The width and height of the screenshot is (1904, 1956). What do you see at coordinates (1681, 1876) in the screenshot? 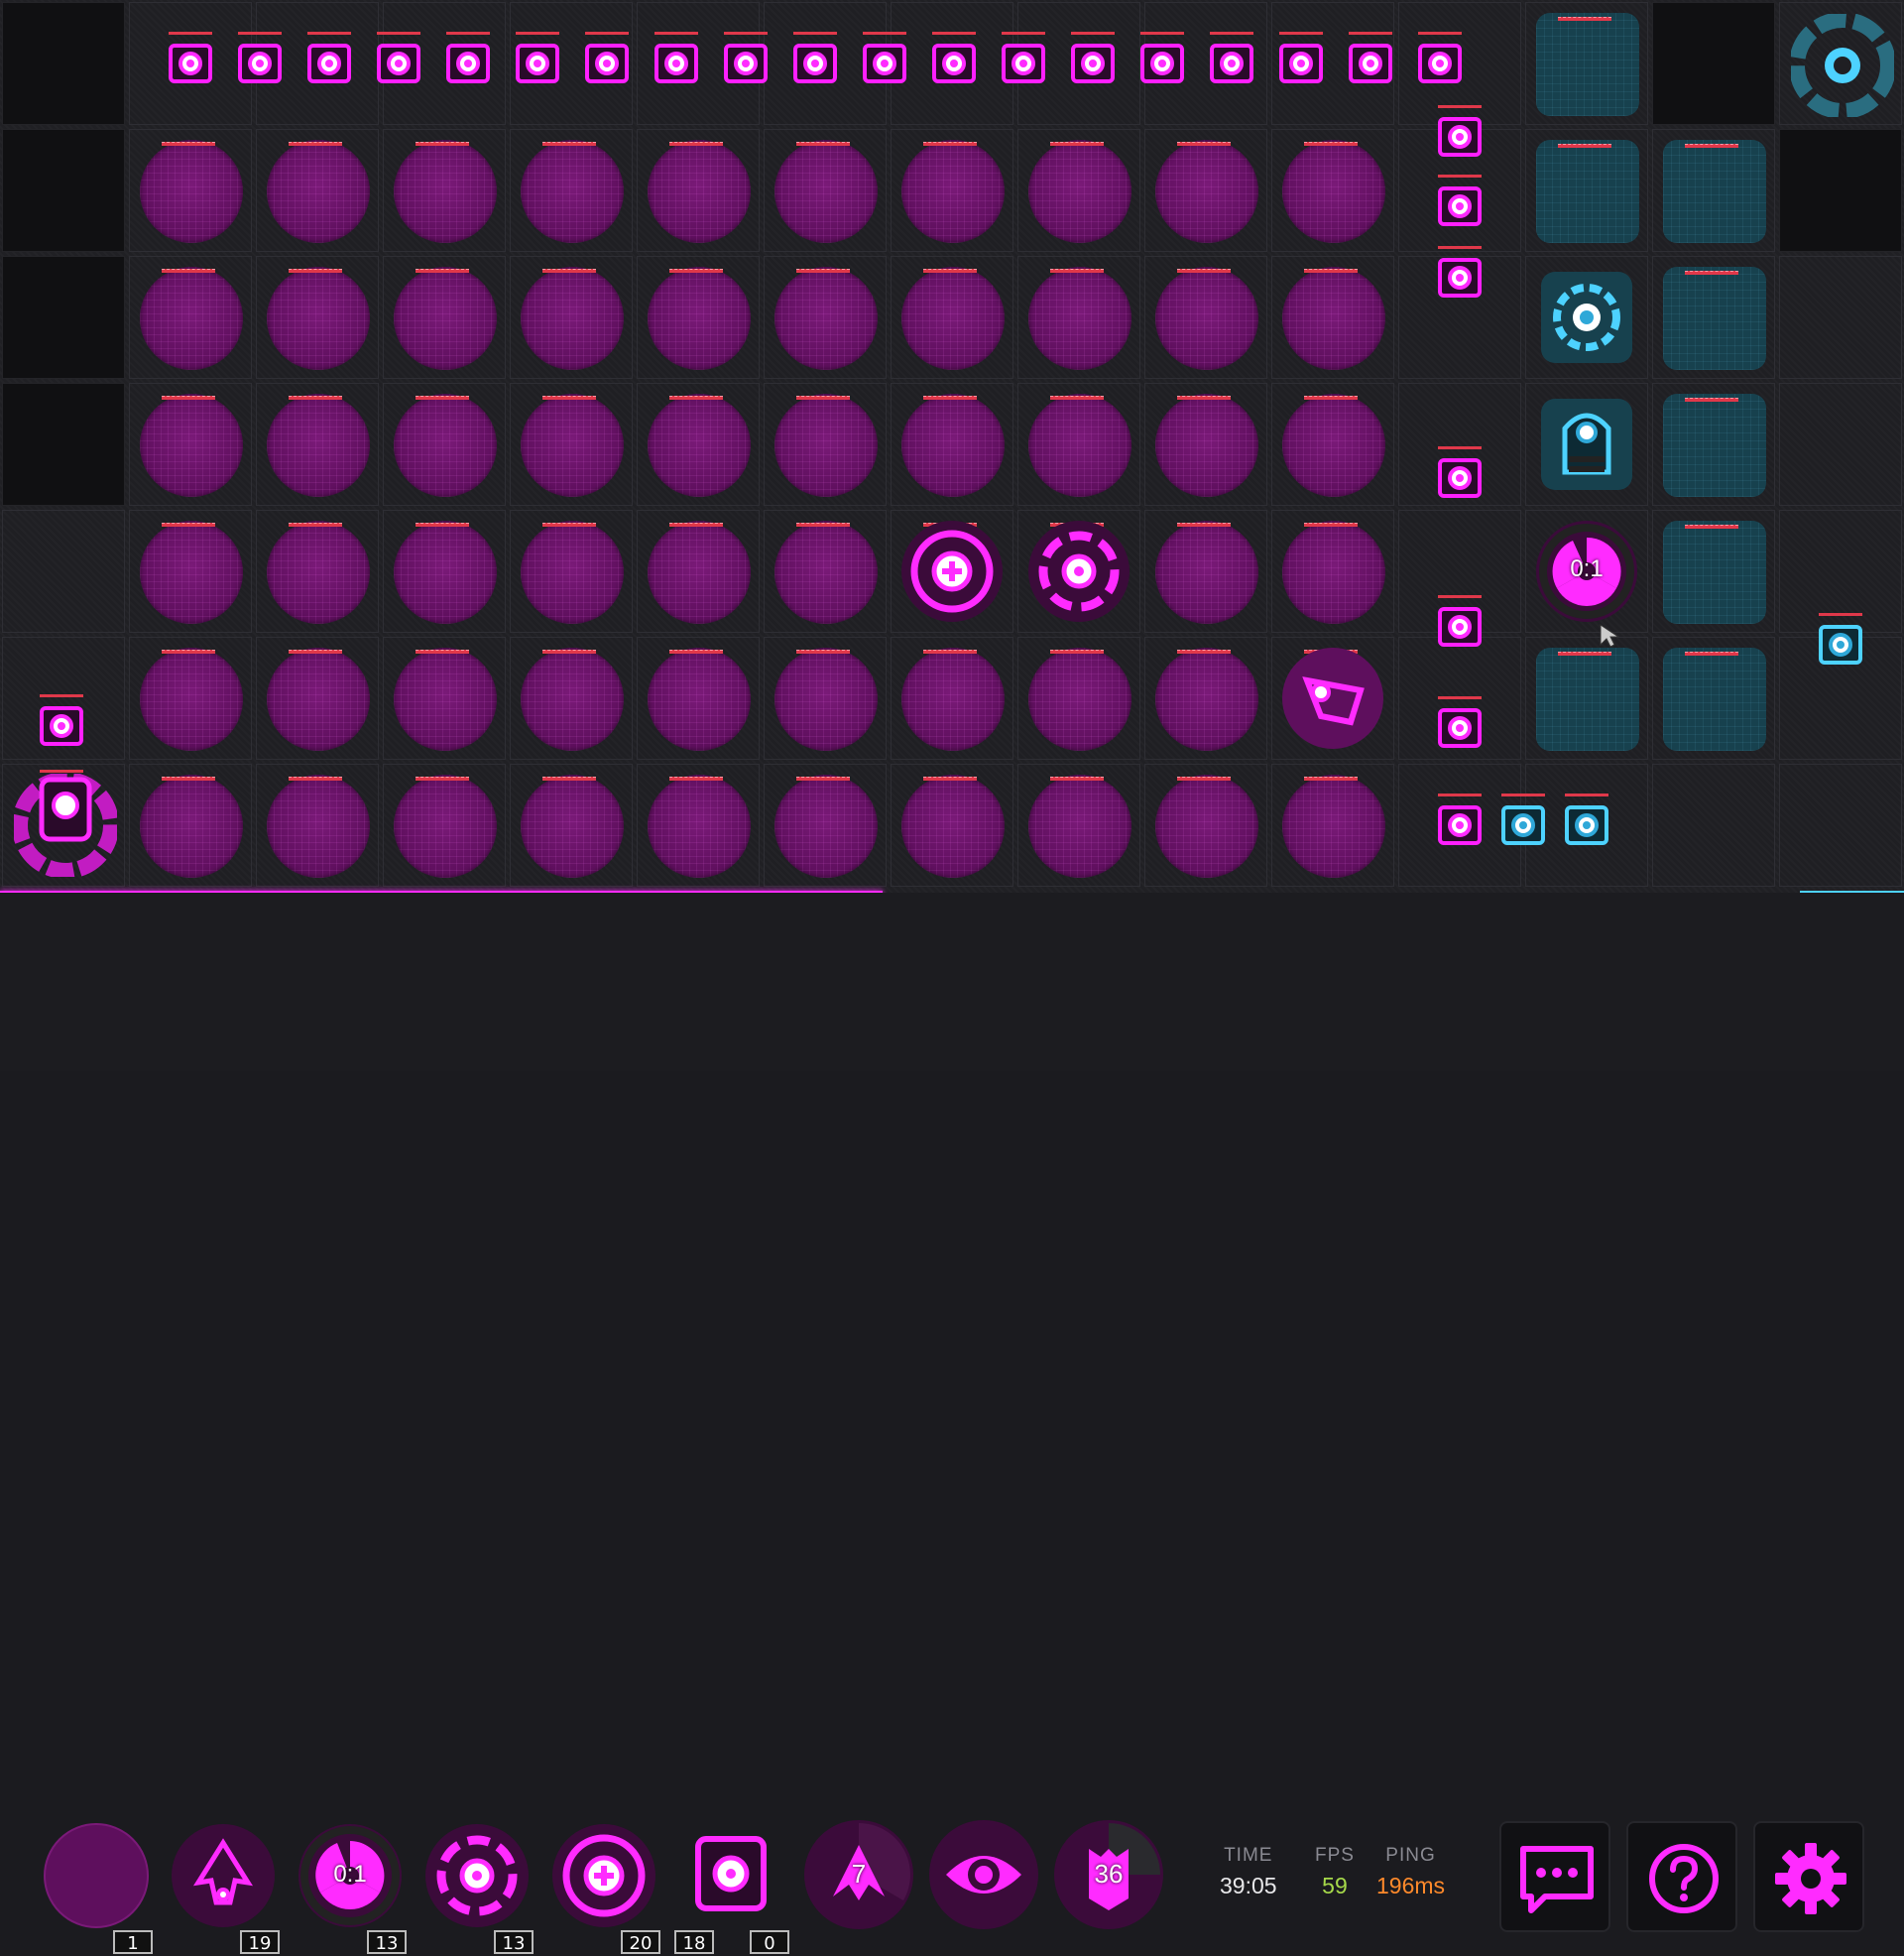
I see `help-button` at bounding box center [1681, 1876].